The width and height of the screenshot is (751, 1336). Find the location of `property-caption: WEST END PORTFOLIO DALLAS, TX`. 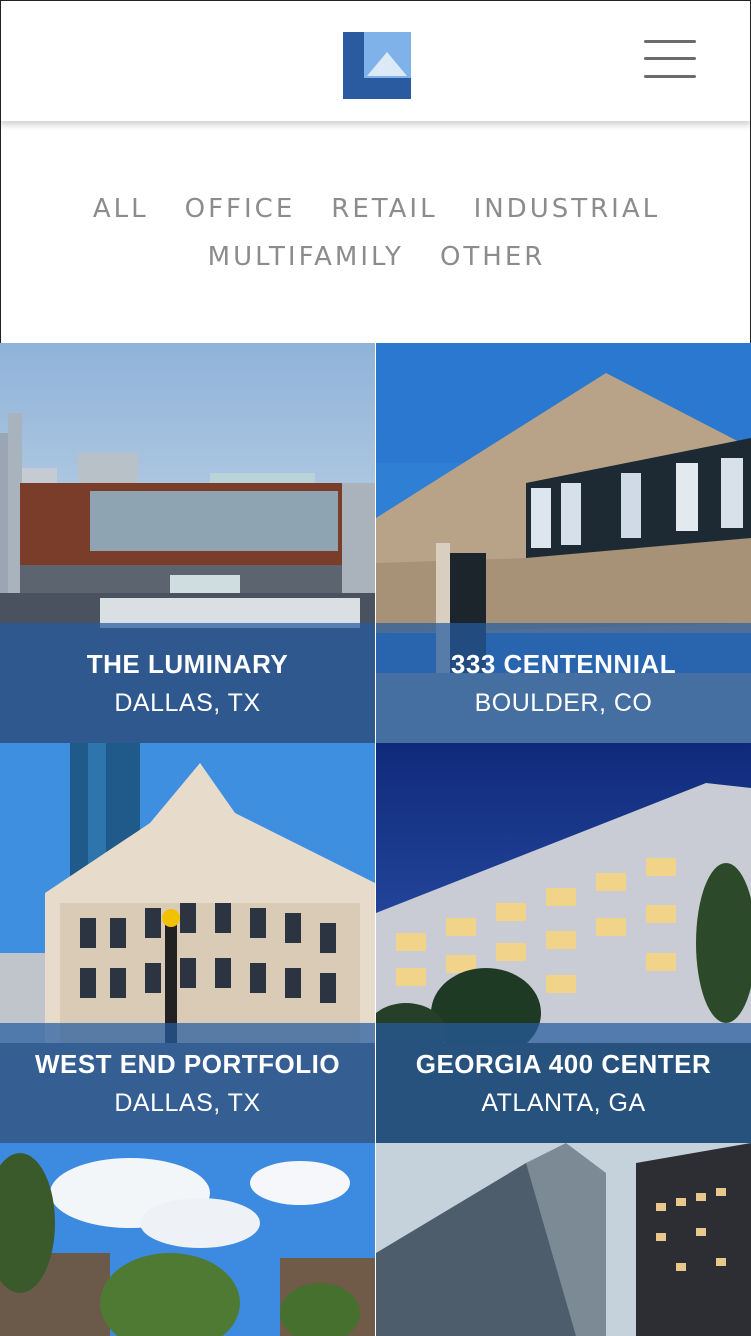

property-caption: WEST END PORTFOLIO DALLAS, TX is located at coordinates (187, 1083).